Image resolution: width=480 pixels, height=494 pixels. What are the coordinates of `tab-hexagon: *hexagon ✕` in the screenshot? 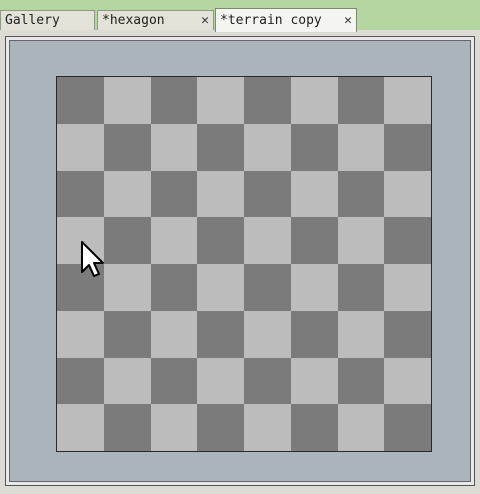 It's located at (155, 20).